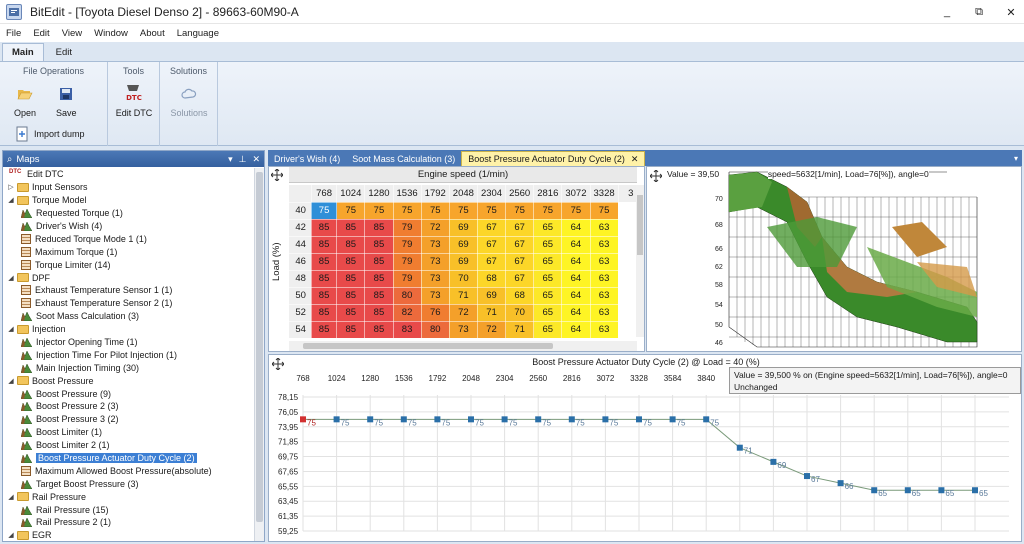  What do you see at coordinates (189, 102) in the screenshot?
I see `solutions-button: Solutions` at bounding box center [189, 102].